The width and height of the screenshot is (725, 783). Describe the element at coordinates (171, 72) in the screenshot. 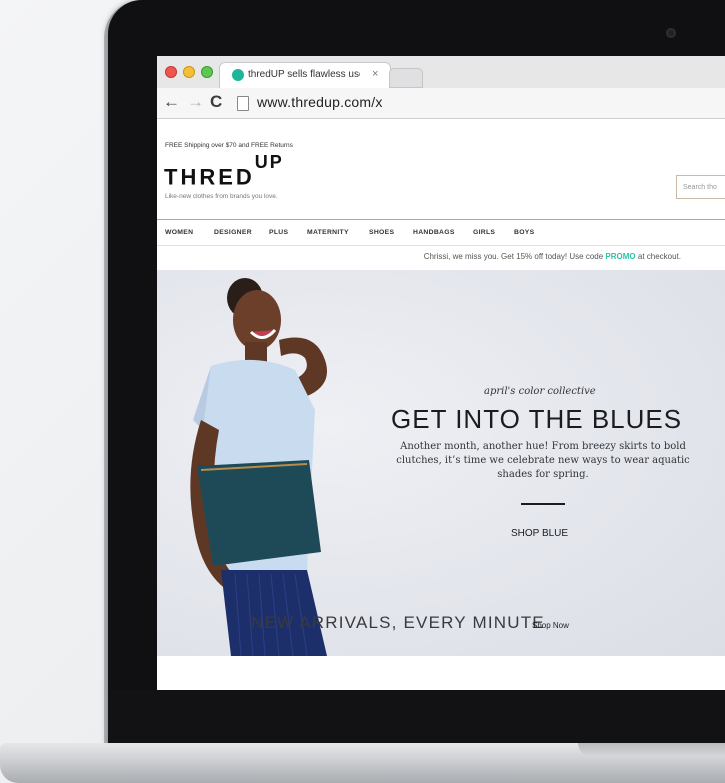

I see `close-window-button` at that location.